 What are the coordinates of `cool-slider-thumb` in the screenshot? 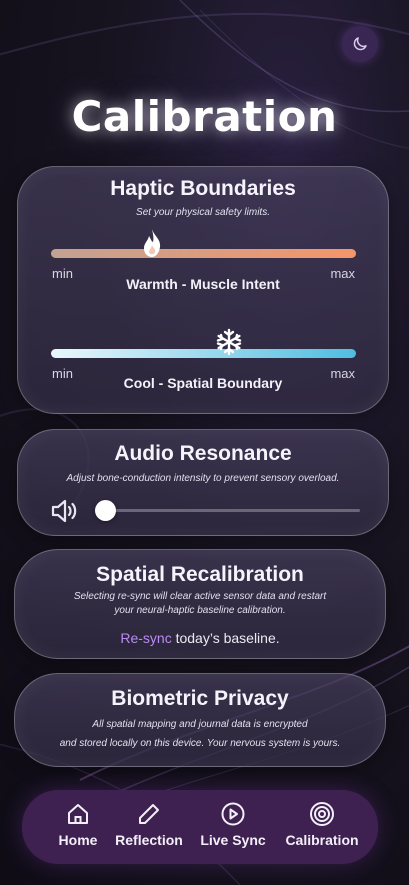 It's located at (229, 342).